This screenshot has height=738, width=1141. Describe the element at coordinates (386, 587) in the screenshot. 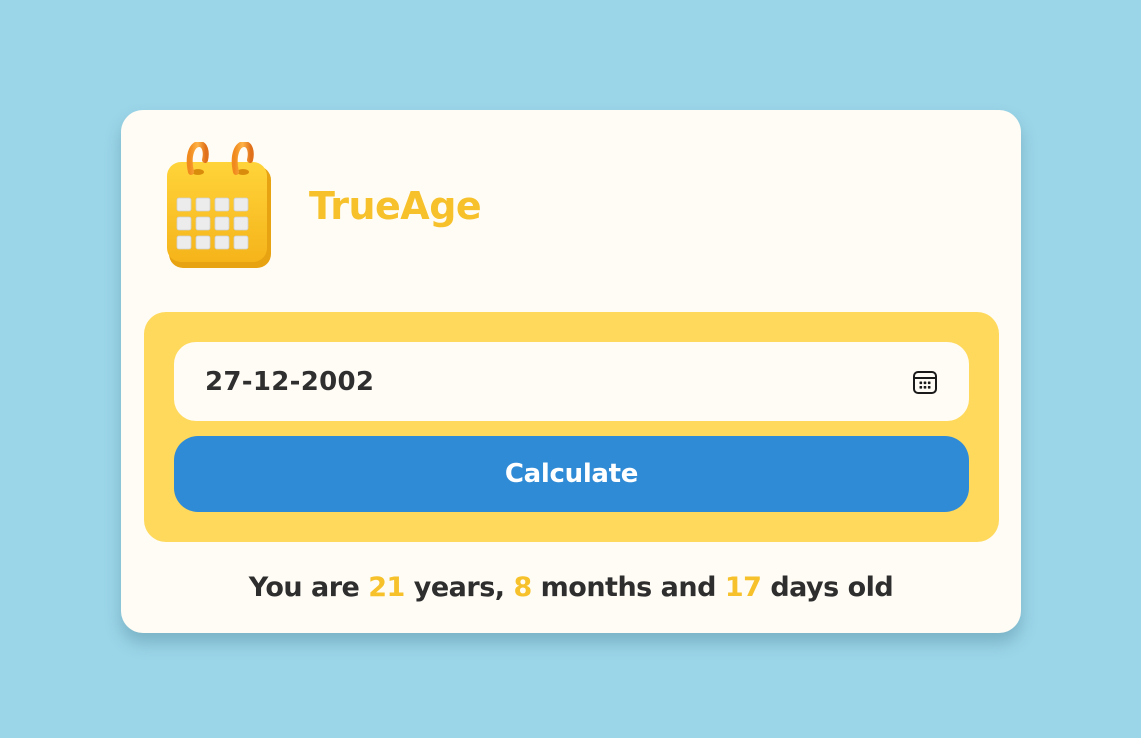

I see `result-years: 21` at that location.